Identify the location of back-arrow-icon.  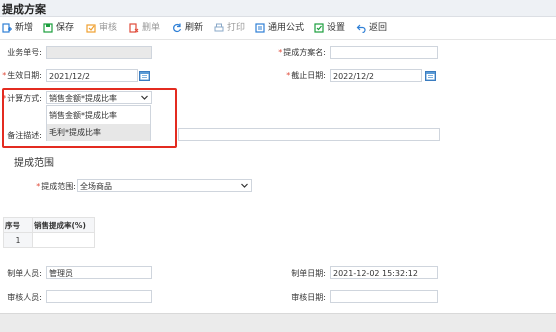
(361, 28).